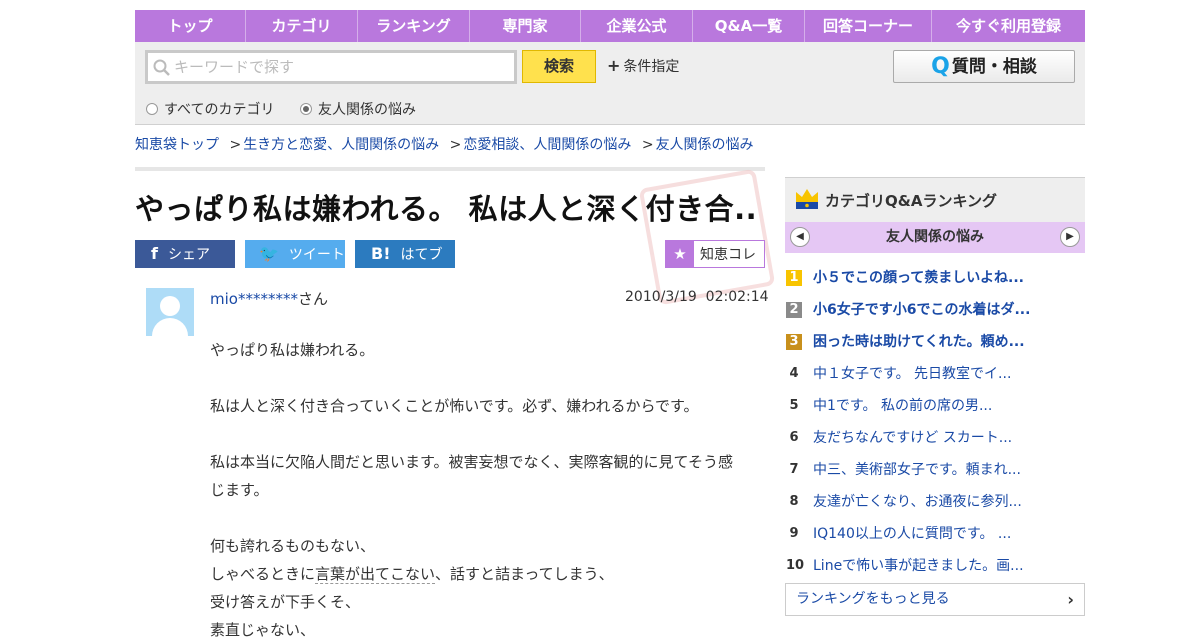  What do you see at coordinates (1070, 599) in the screenshot?
I see `chevron-right-icon: ›` at bounding box center [1070, 599].